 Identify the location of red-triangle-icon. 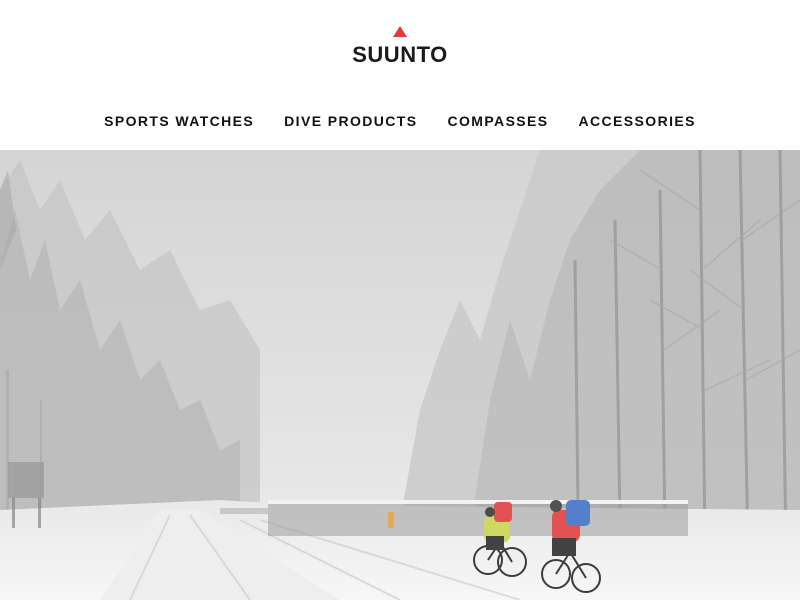
(400, 31).